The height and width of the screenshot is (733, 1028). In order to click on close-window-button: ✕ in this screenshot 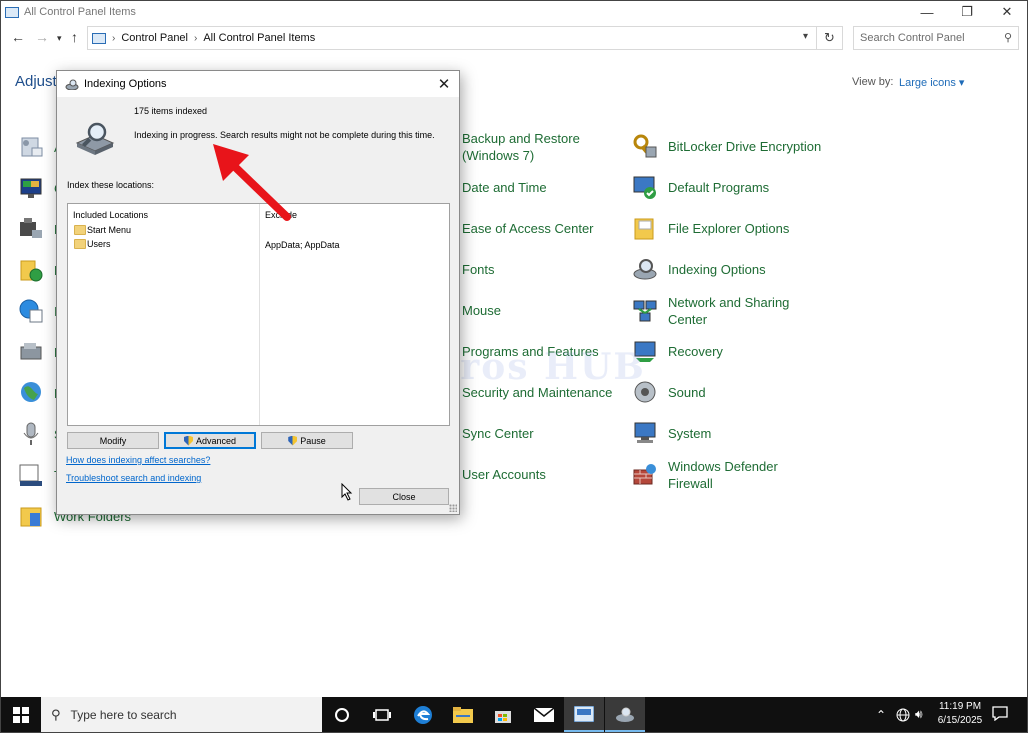, I will do `click(1007, 12)`.